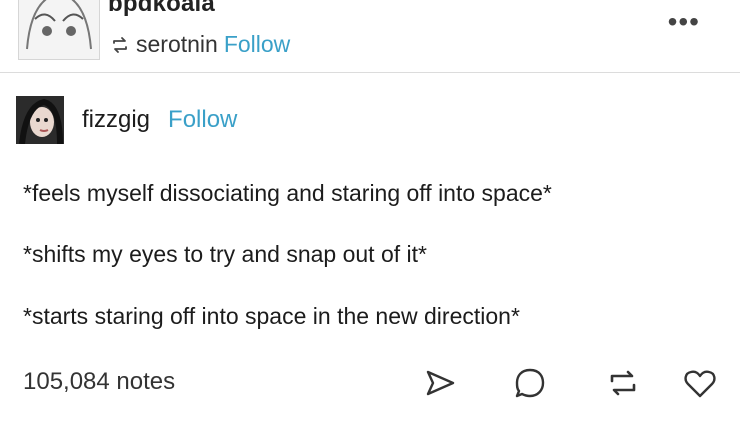  What do you see at coordinates (177, 44) in the screenshot?
I see `reblog-source-username: serotnin` at bounding box center [177, 44].